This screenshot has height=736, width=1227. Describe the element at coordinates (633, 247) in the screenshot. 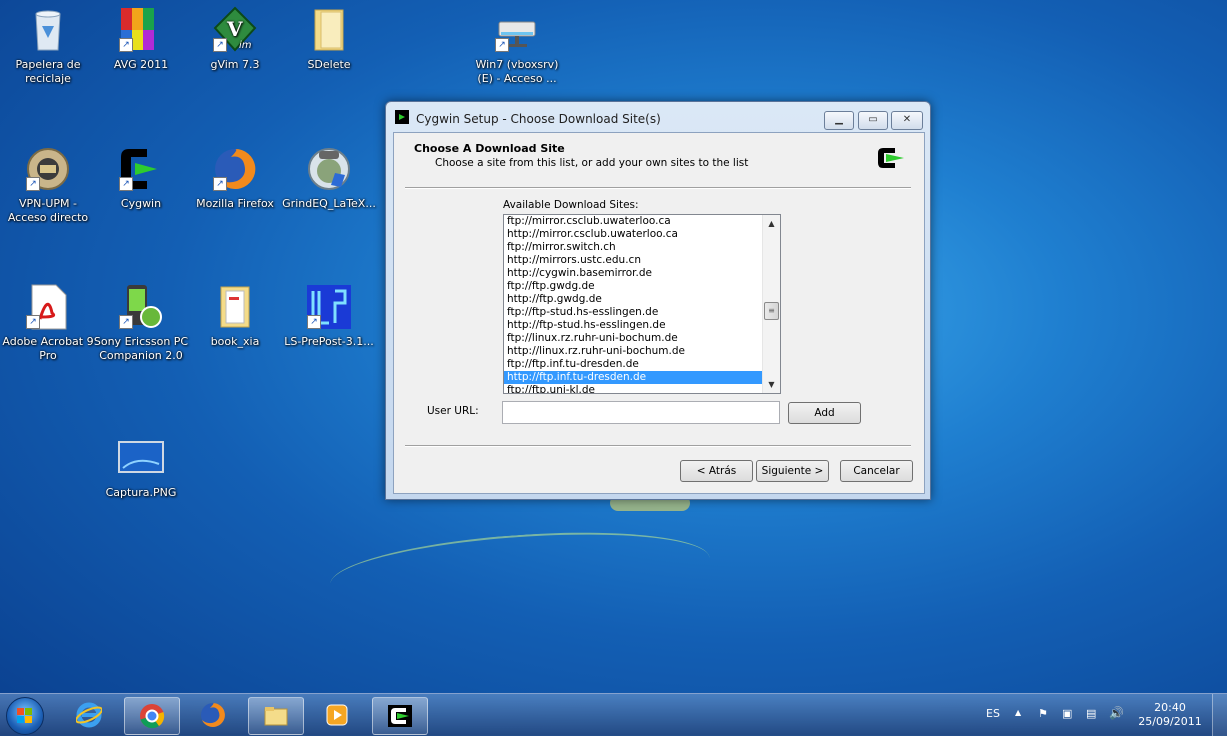

I see `list-item: ftp://mirror.switch.ch` at that location.